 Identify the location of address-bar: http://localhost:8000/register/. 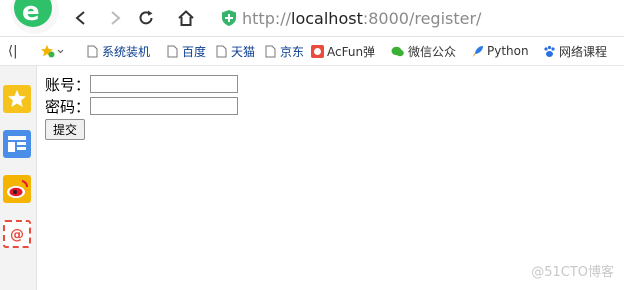
(419, 18).